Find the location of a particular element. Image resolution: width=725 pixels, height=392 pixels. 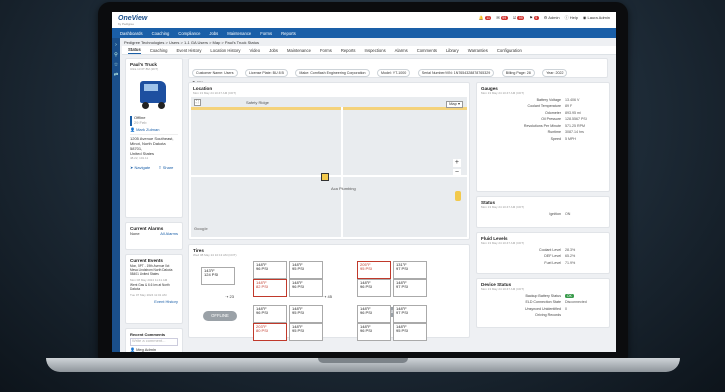

row-label: Backup Battery Status is located at coordinates (543, 295).